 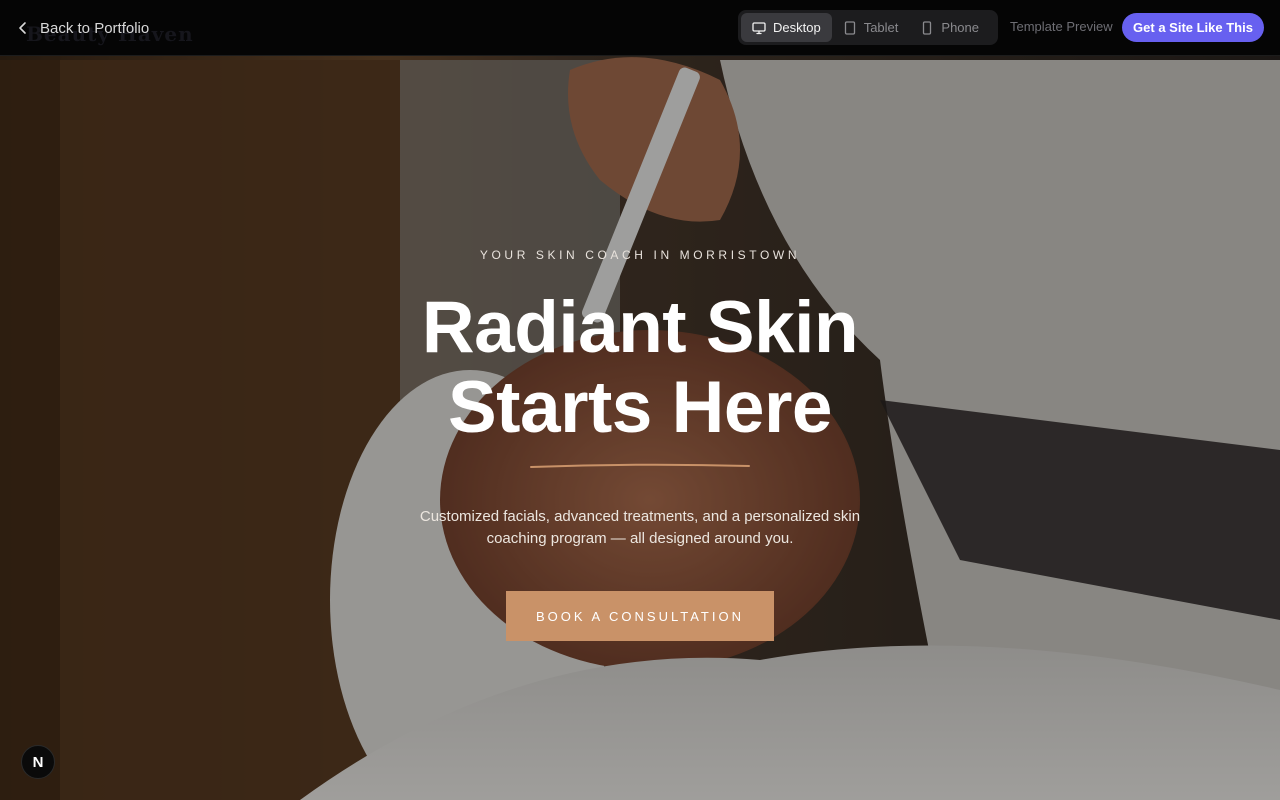 I want to click on desktop-icon, so click(x=759, y=27).